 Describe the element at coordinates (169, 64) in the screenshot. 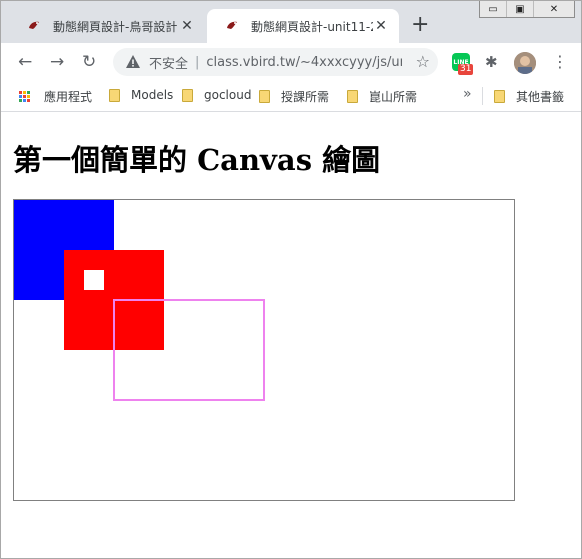

I see `insecure-label: 不安全` at that location.